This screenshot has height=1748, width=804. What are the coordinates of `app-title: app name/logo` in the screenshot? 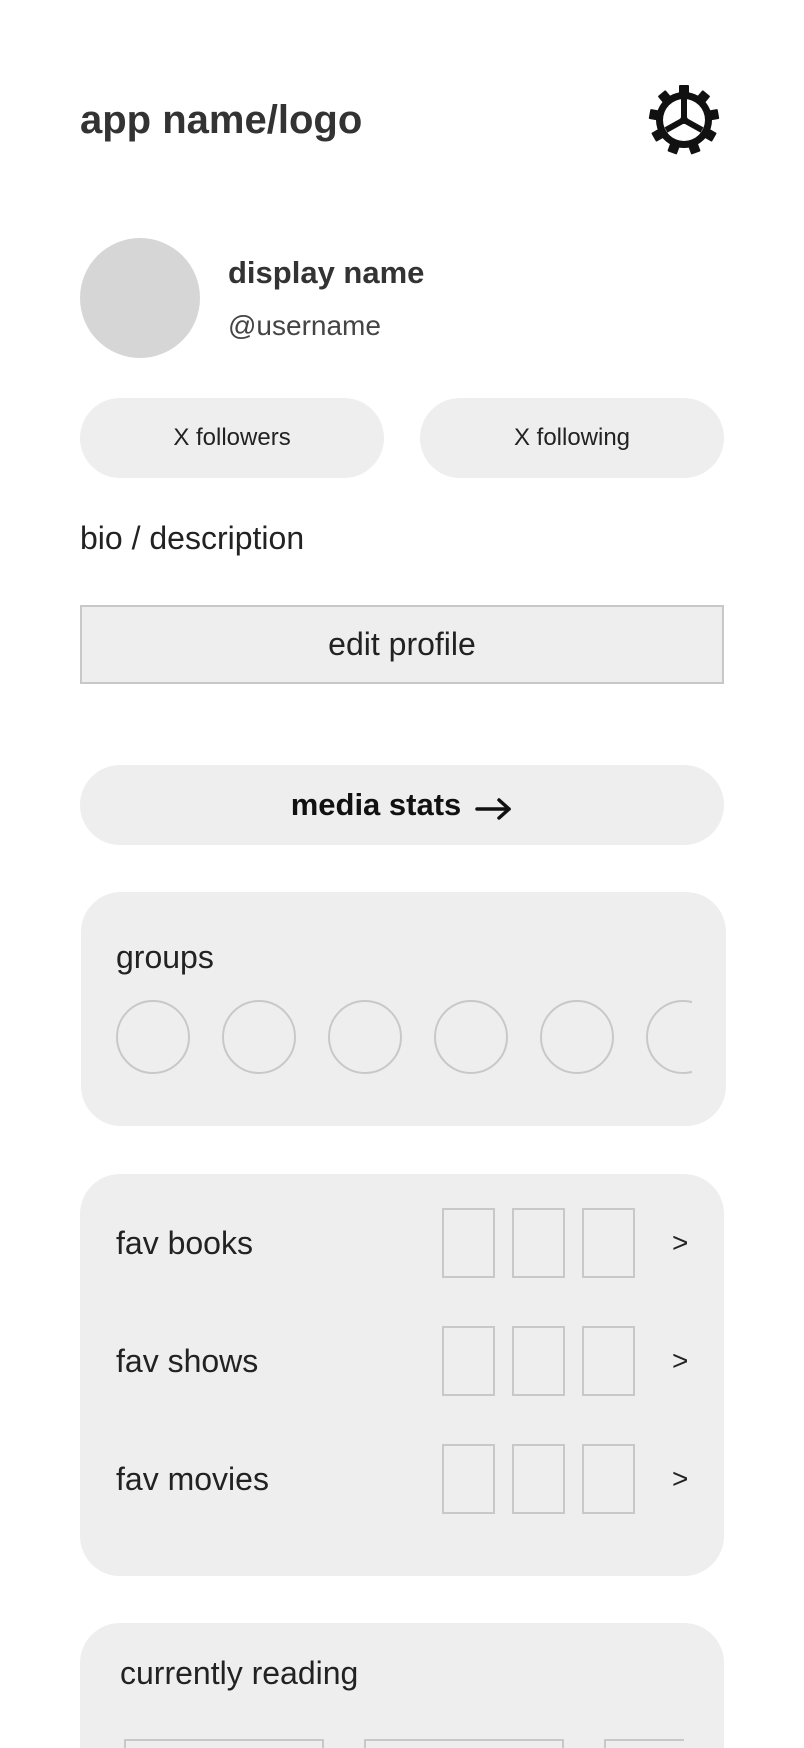 It's located at (221, 120).